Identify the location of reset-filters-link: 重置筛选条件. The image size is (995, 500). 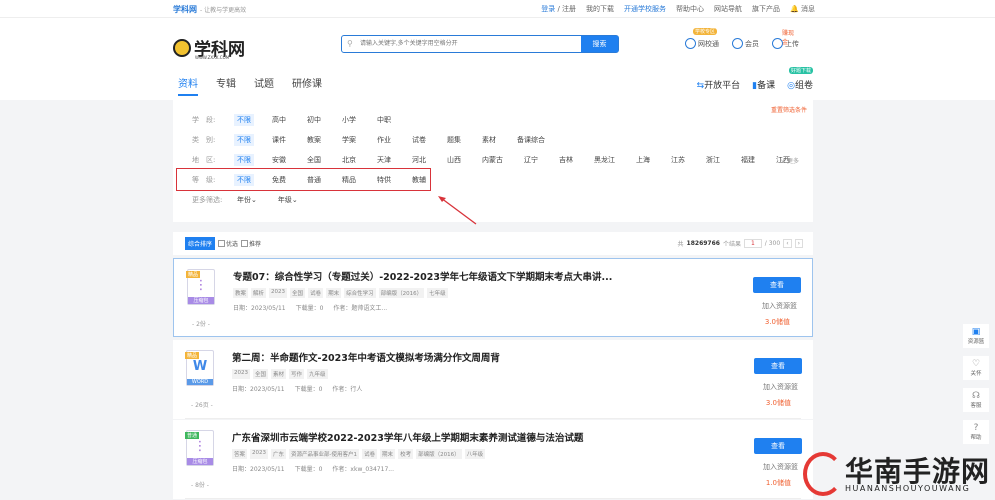
(789, 109).